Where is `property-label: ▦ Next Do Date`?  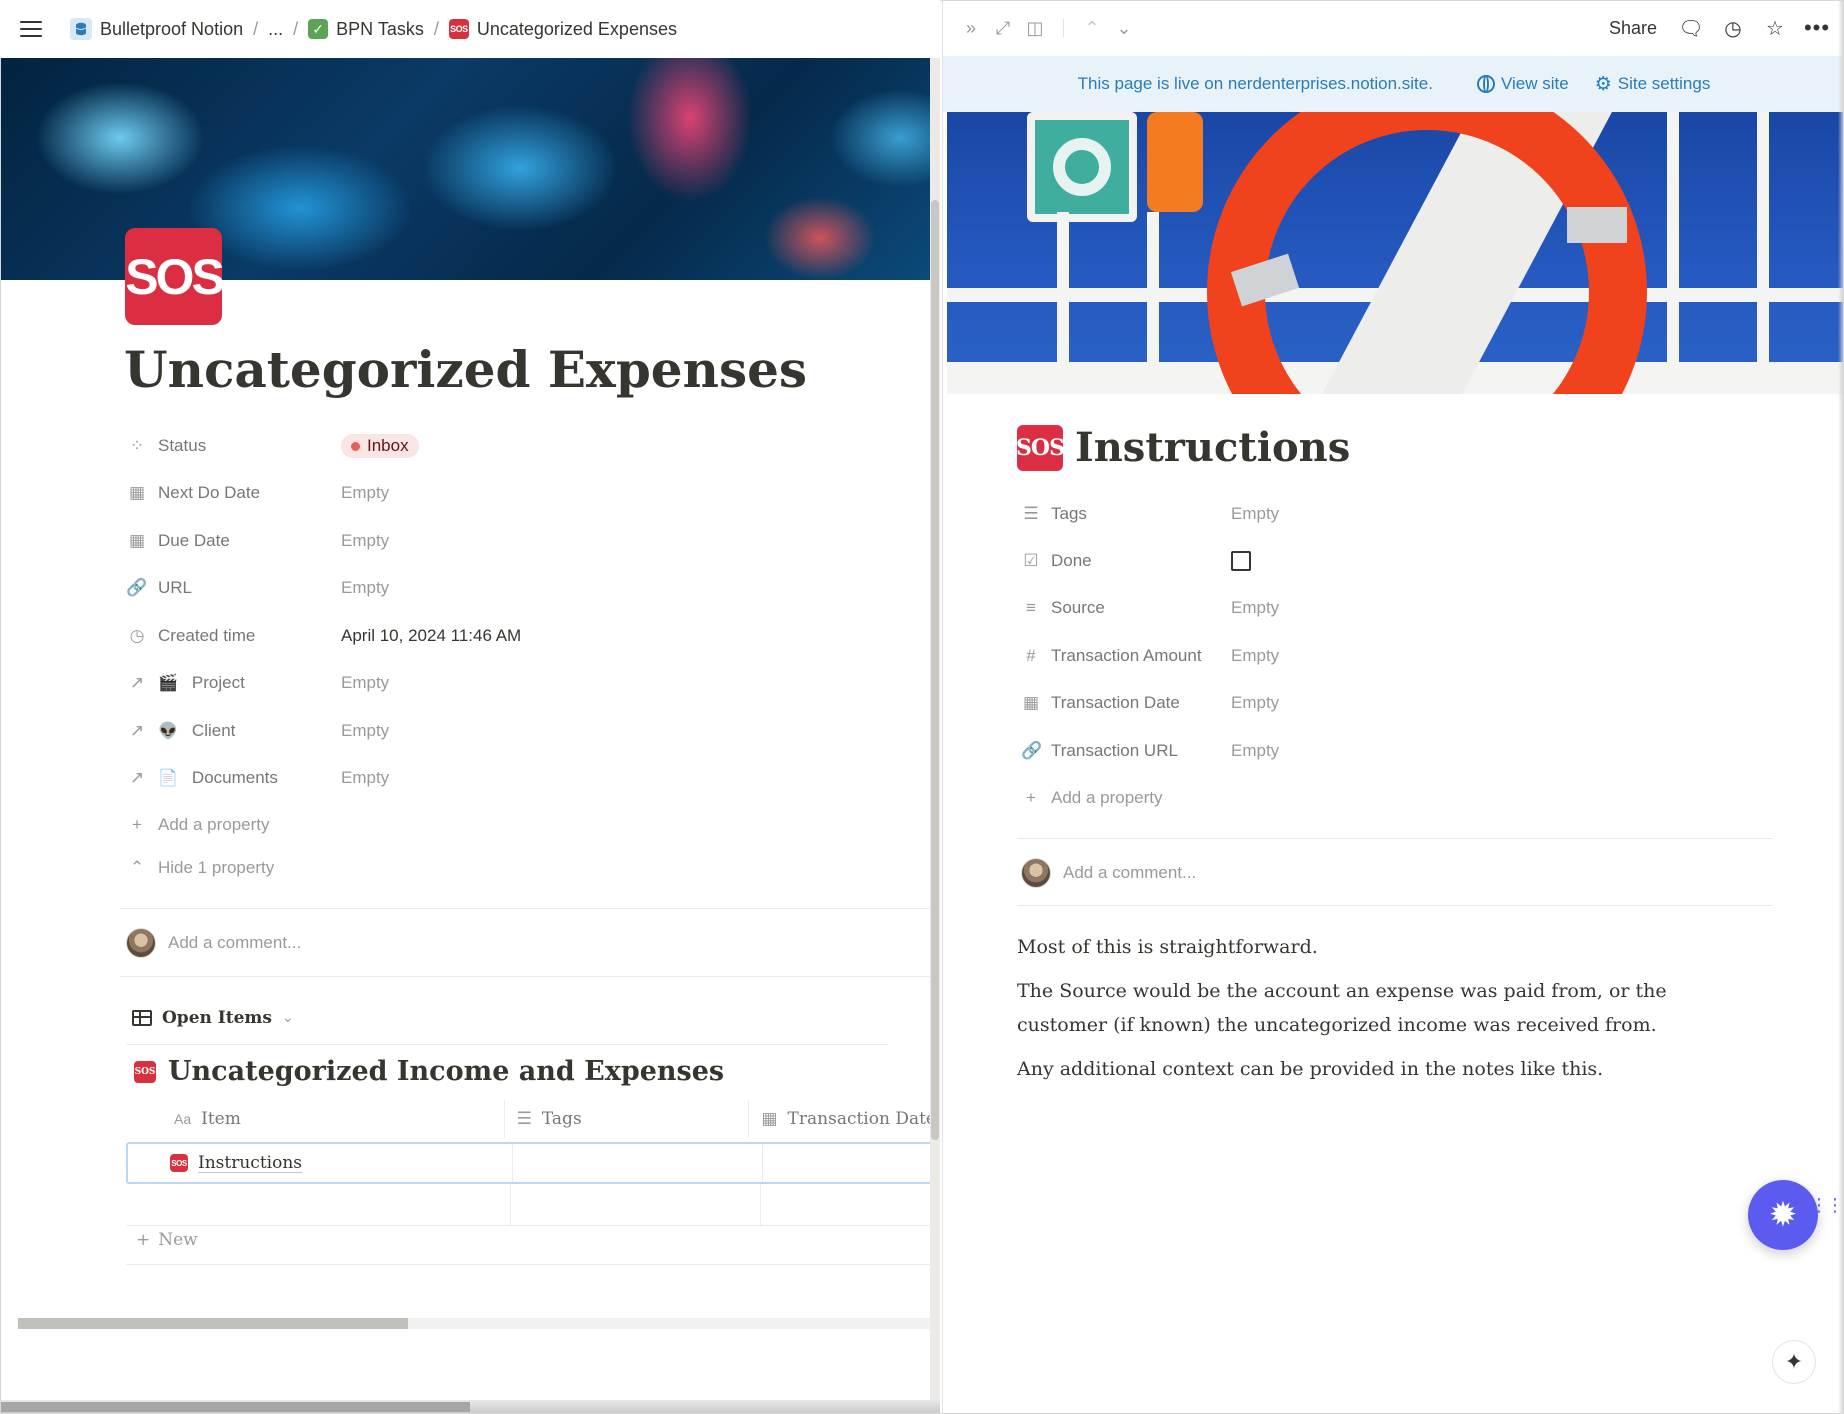
property-label: ▦ Next Do Date is located at coordinates (233, 493).